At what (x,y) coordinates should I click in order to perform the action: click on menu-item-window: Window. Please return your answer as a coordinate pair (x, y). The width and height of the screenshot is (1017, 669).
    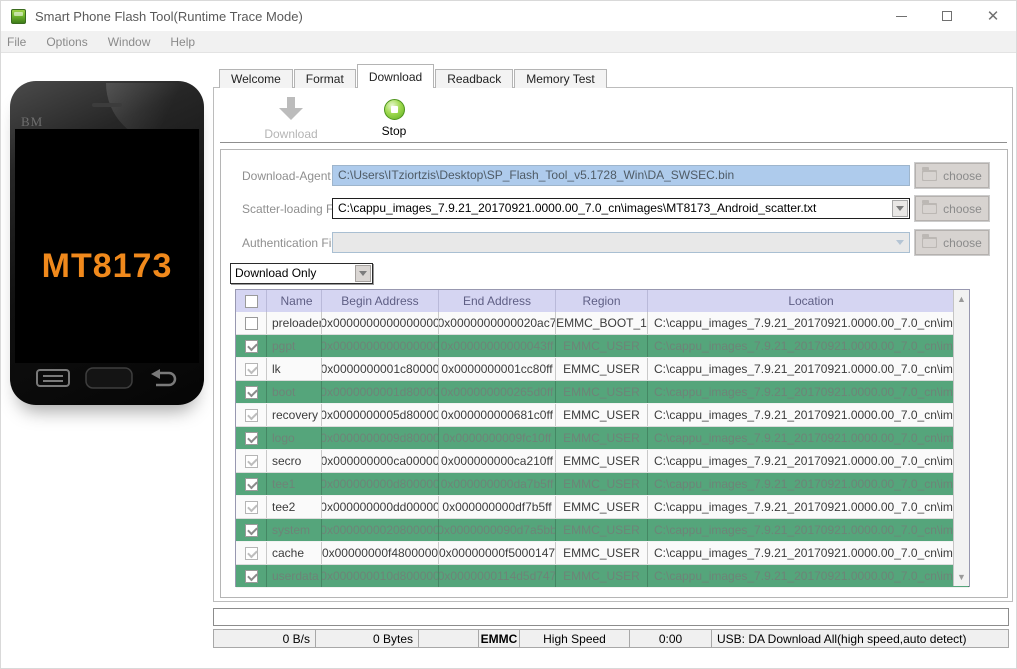
    Looking at the image, I should click on (129, 42).